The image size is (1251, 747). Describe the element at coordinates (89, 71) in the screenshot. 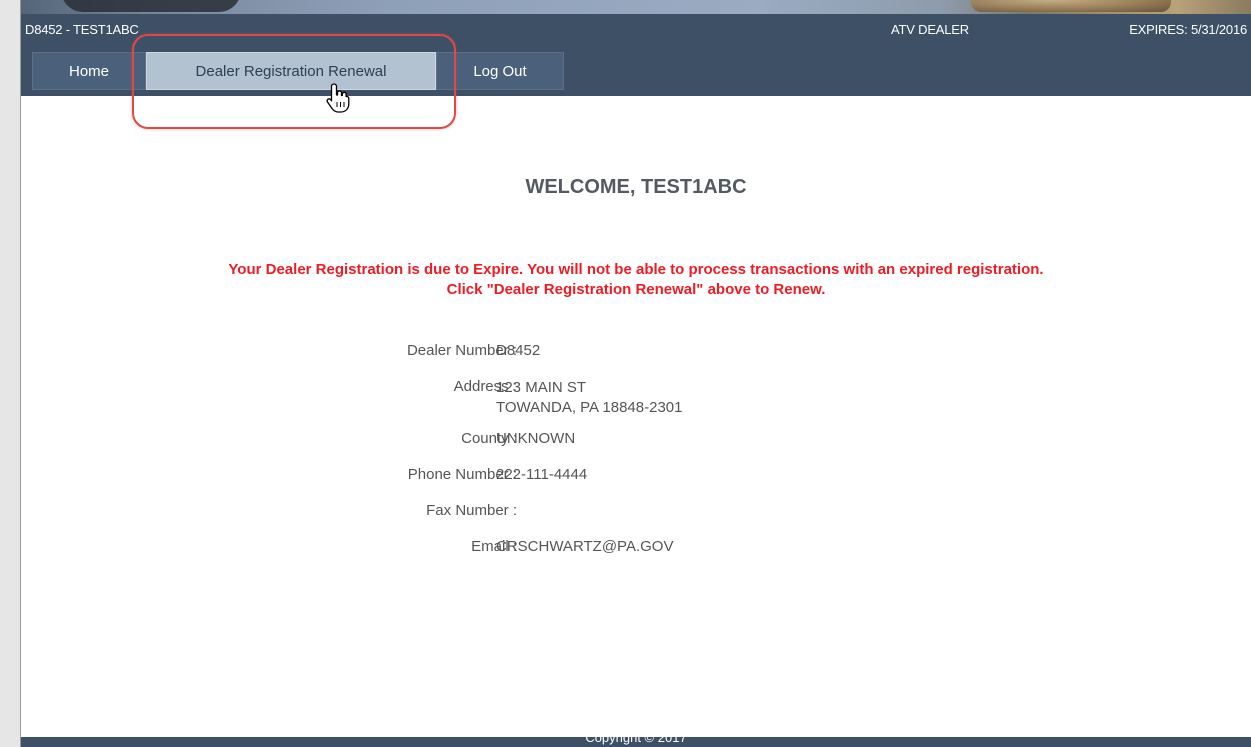

I see `nav-home: Home` at that location.